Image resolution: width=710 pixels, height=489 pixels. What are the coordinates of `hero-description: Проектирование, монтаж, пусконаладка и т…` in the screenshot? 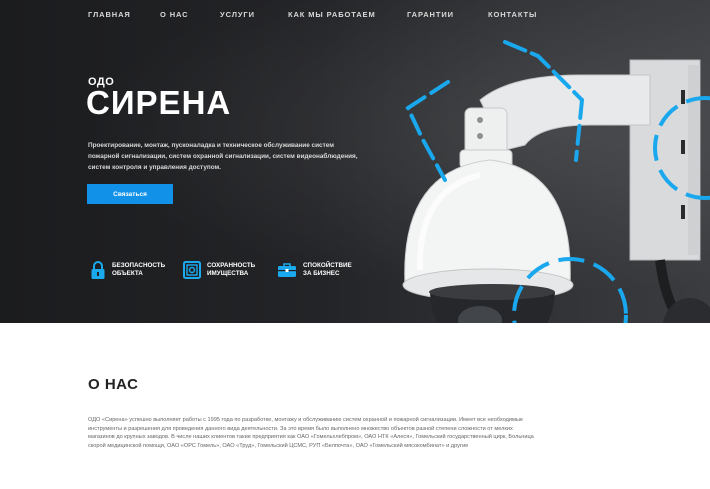 It's located at (223, 157).